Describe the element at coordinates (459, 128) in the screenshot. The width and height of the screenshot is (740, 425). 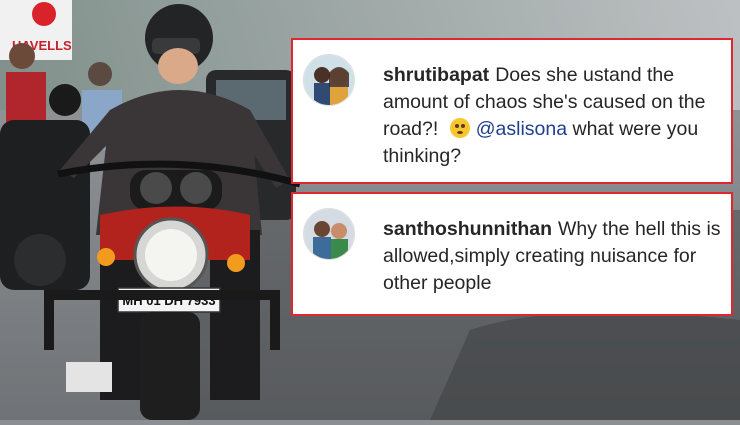
I see `flushed-face-icon` at that location.